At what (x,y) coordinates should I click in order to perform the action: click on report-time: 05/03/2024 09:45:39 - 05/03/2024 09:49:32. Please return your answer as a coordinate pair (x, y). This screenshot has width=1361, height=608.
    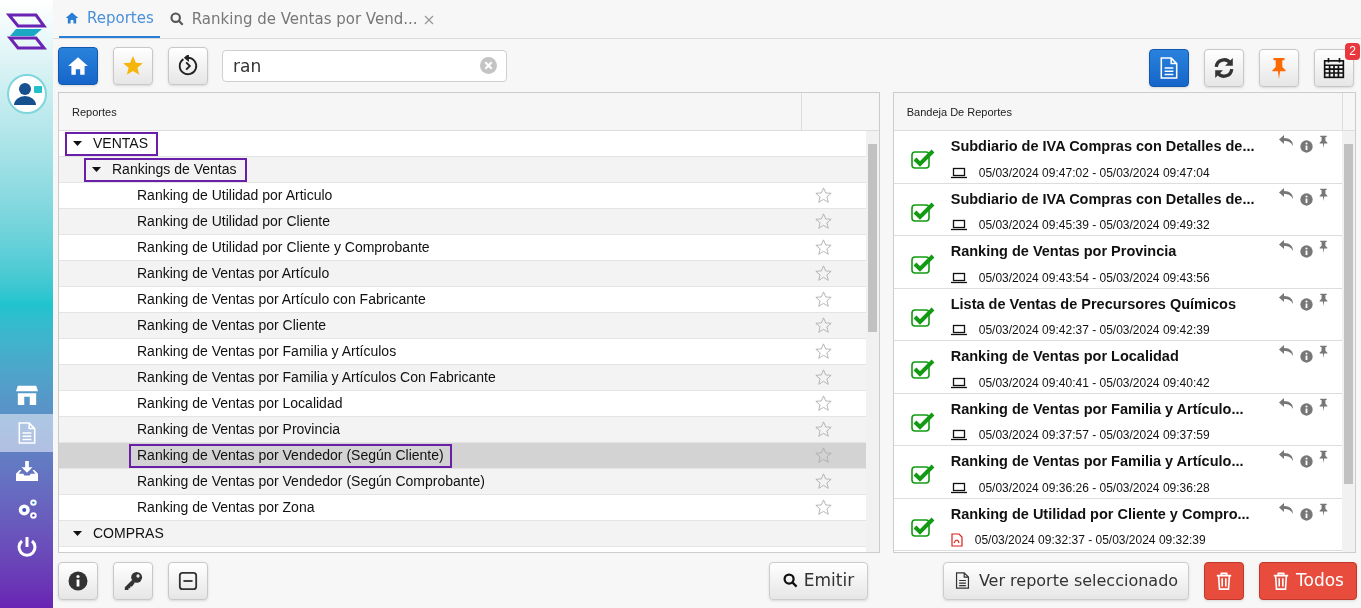
    Looking at the image, I should click on (1094, 226).